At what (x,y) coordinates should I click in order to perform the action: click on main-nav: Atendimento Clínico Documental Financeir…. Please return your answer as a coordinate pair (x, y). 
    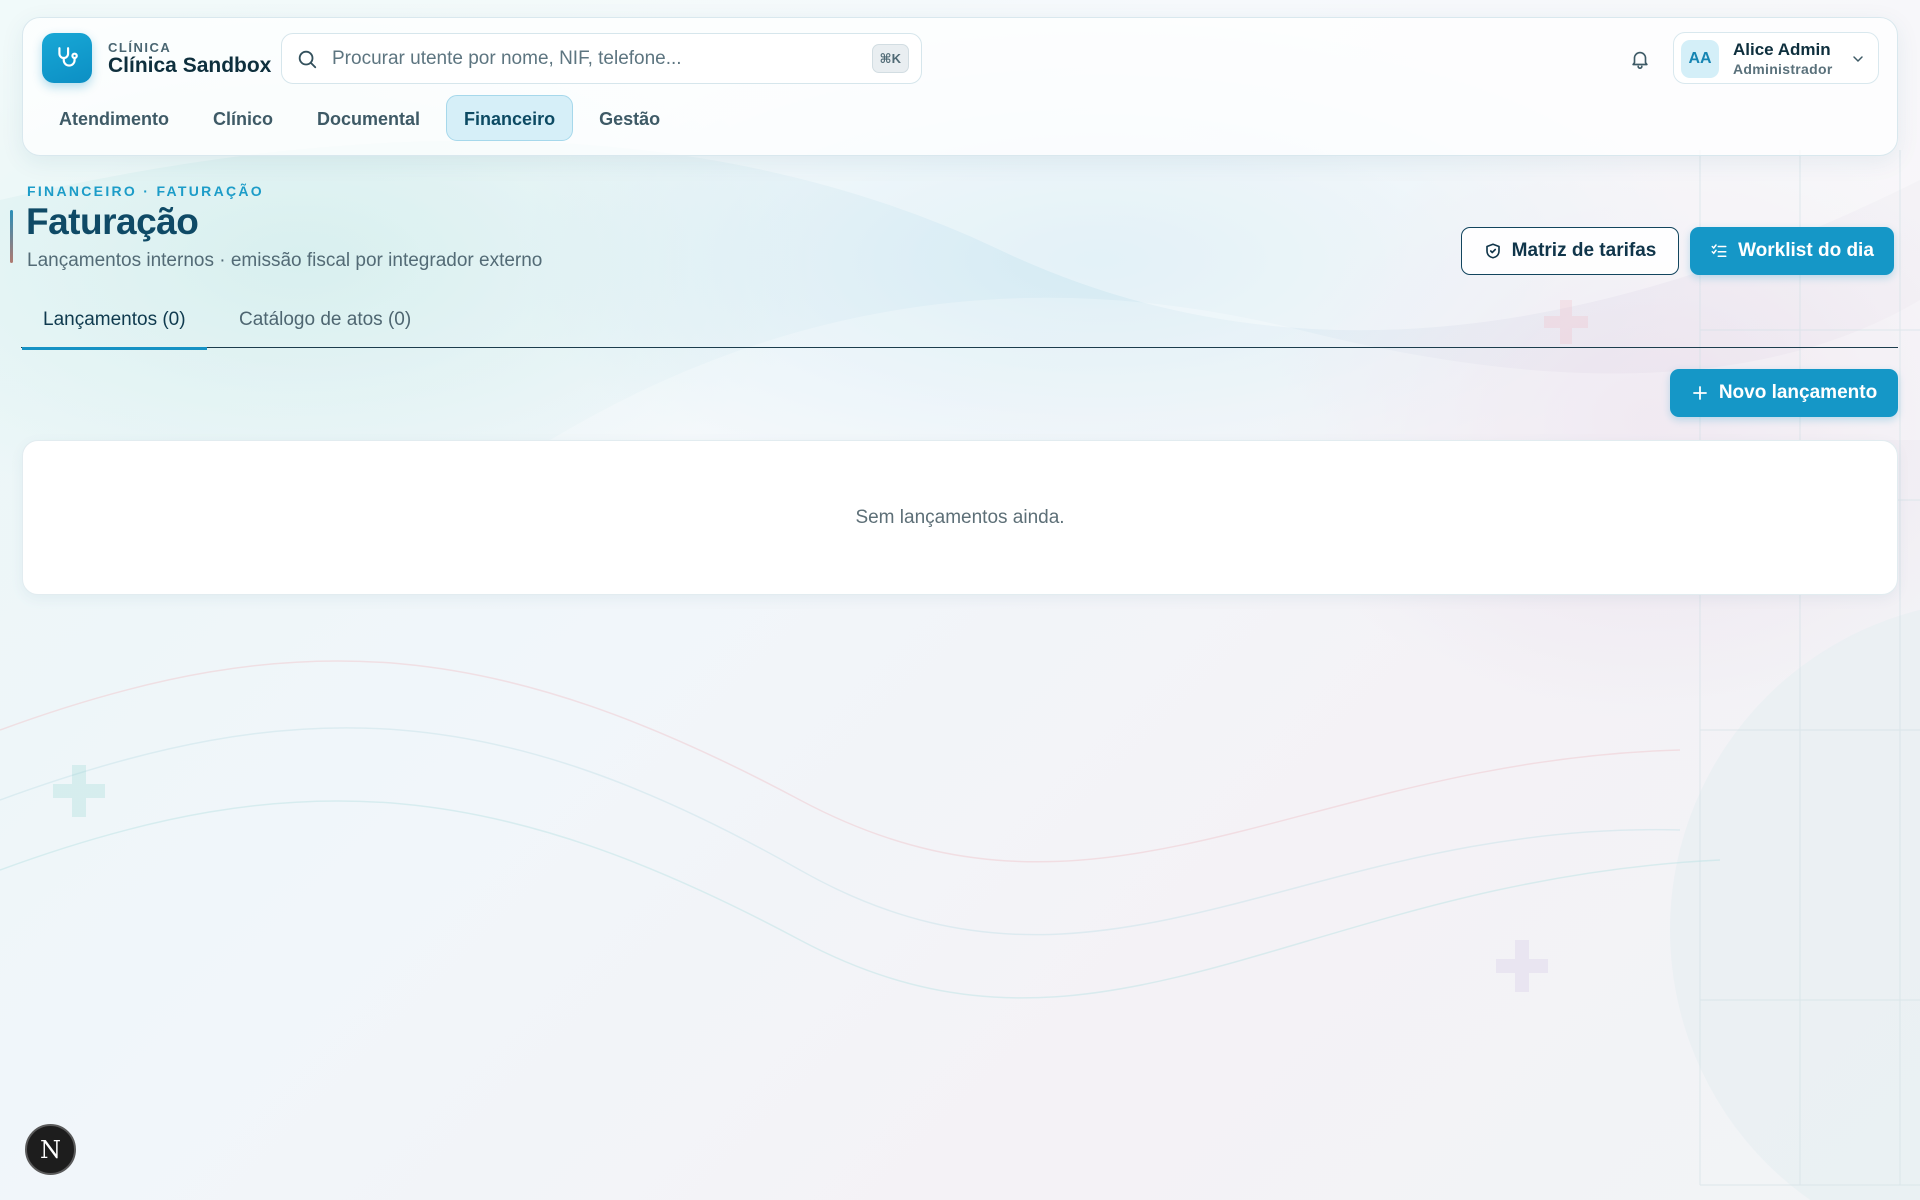
    Looking at the image, I should click on (363, 118).